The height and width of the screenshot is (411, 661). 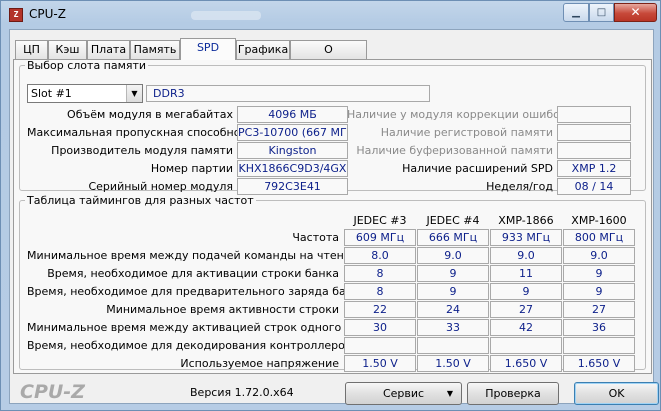 I want to click on maximize-button: □, so click(x=601, y=12).